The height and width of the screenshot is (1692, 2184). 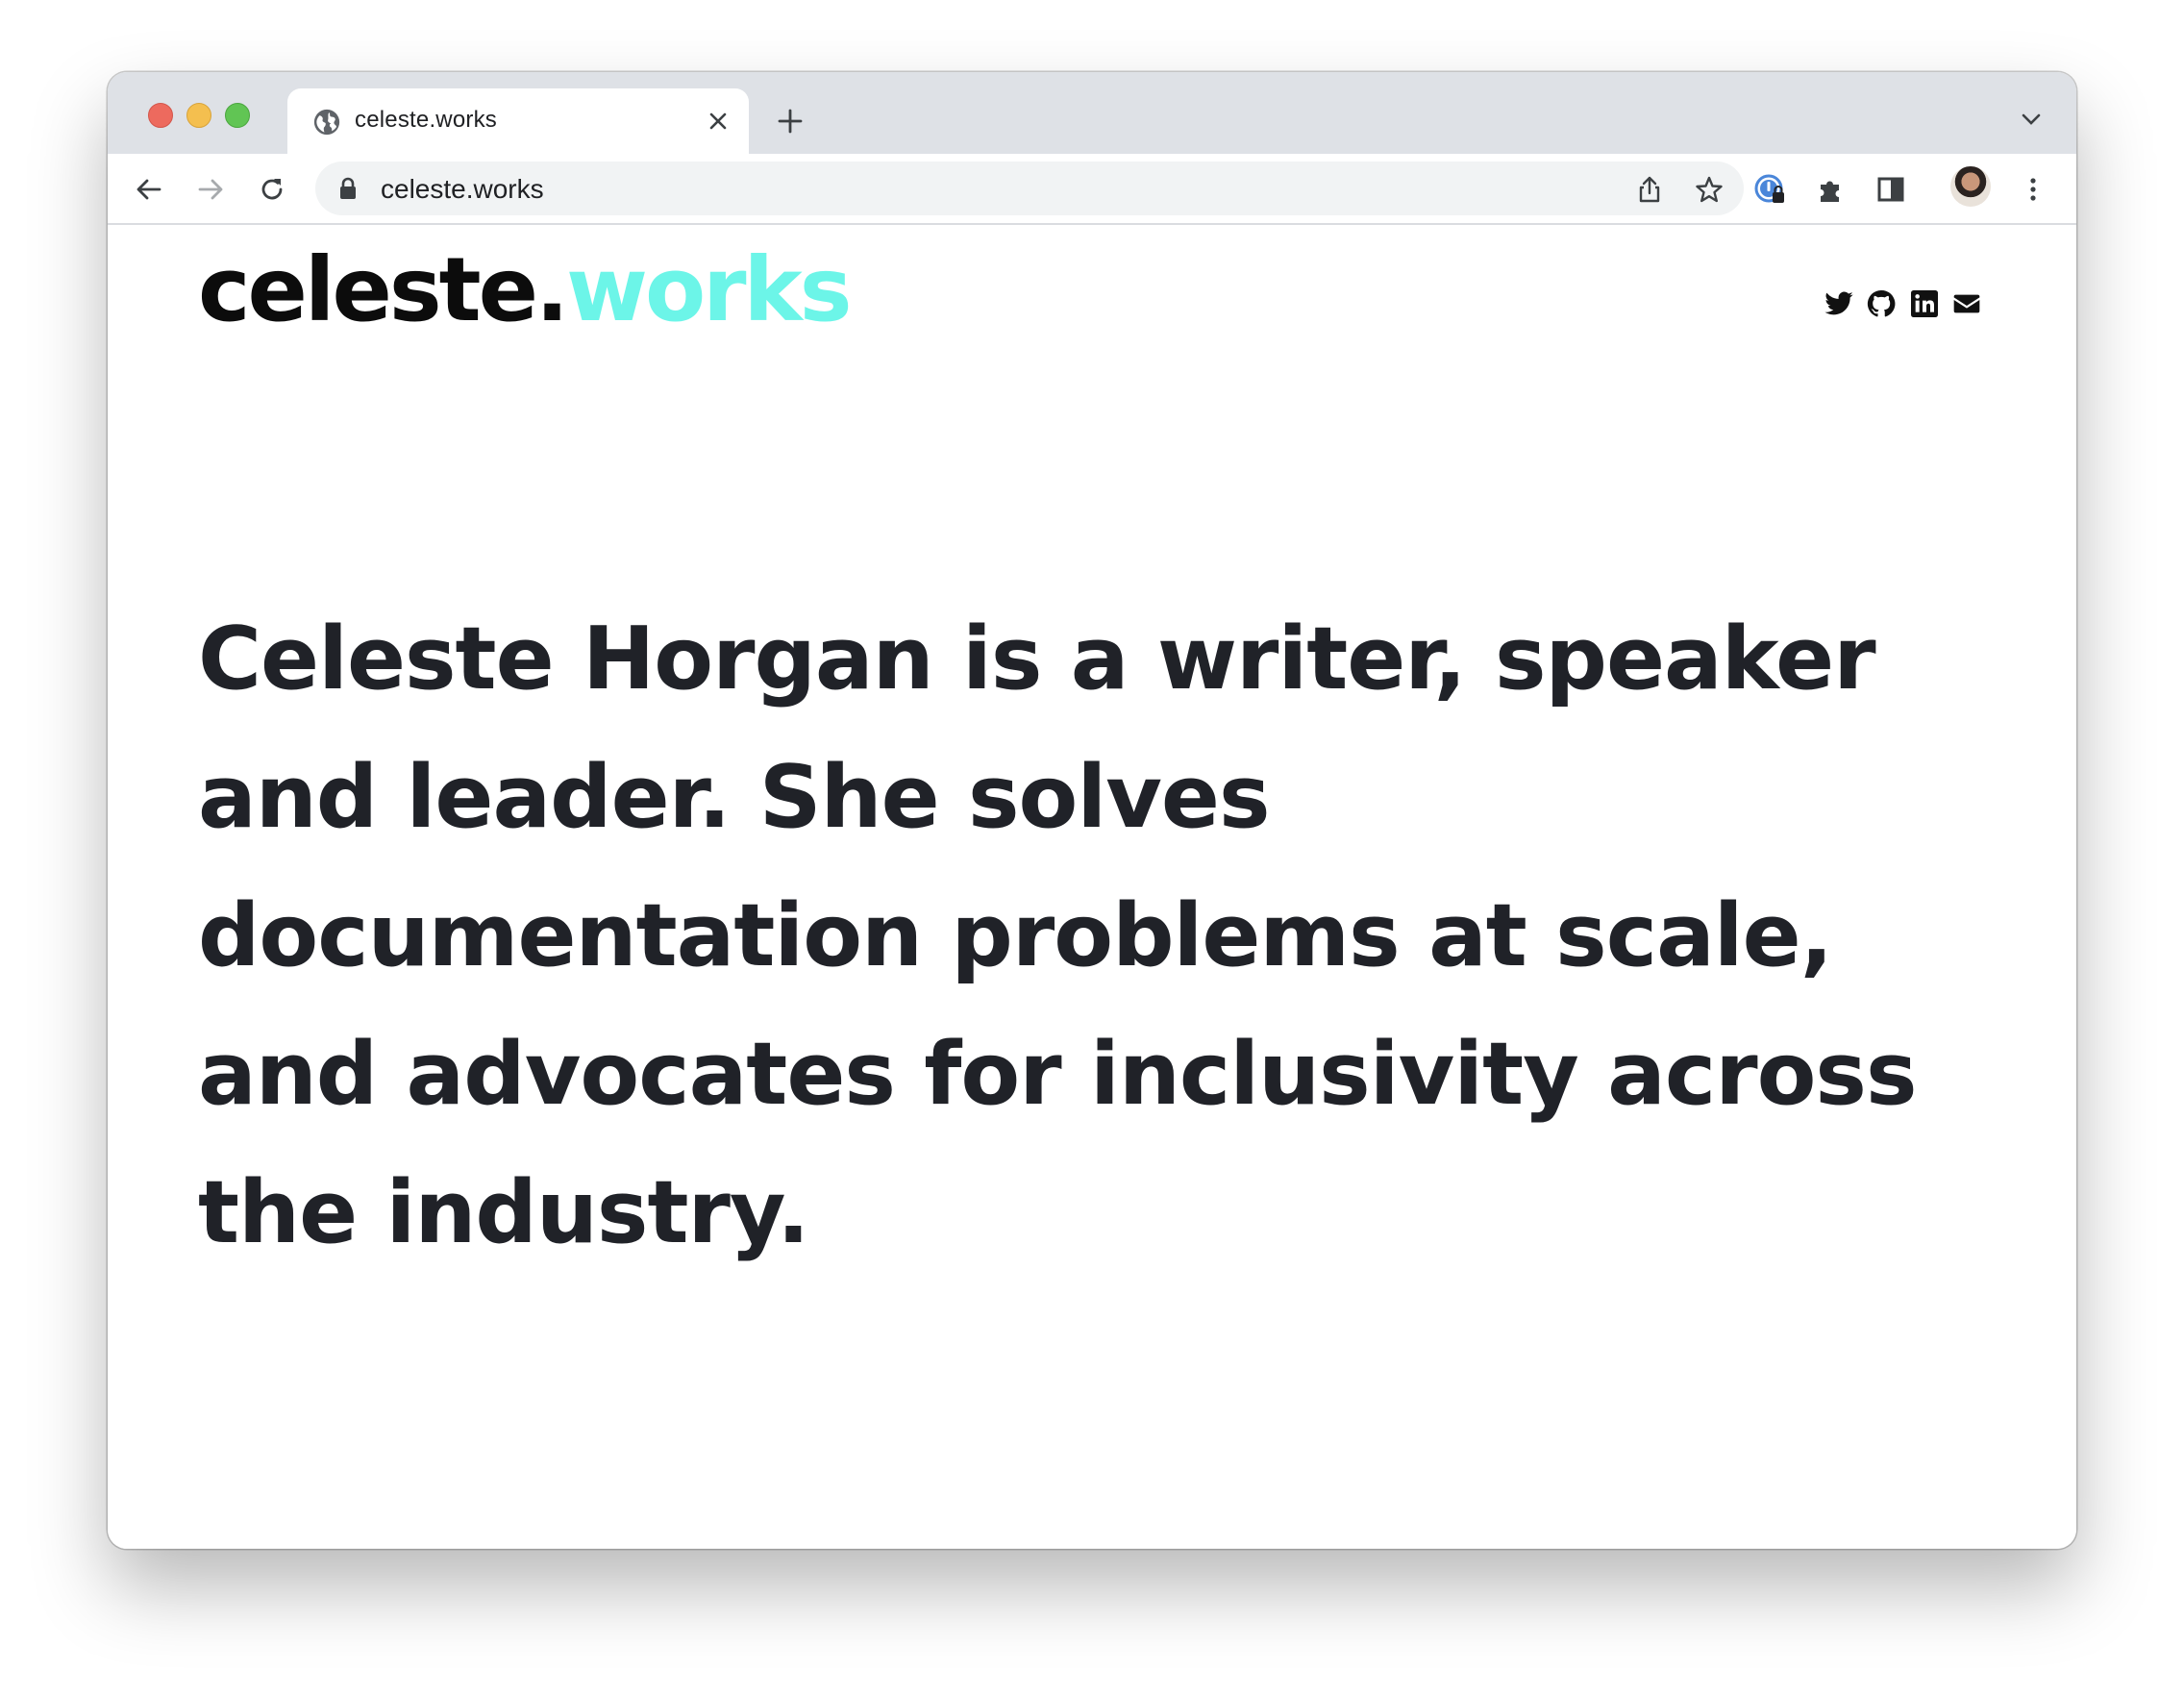 What do you see at coordinates (384, 289) in the screenshot?
I see `logo-main-text: celeste.` at bounding box center [384, 289].